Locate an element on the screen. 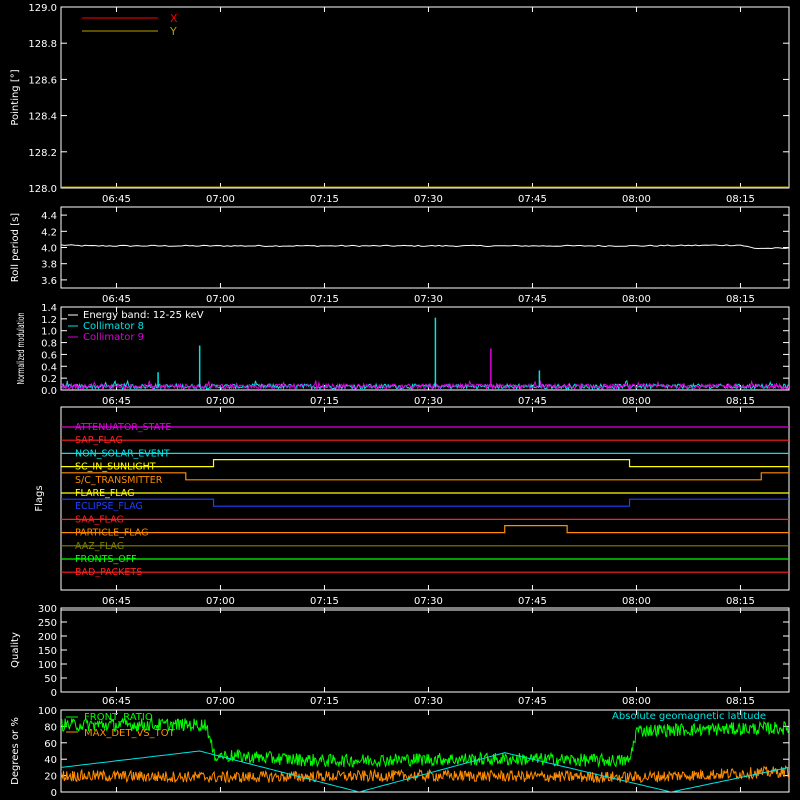  y-tick-label: 4.2 is located at coordinates (49, 232).